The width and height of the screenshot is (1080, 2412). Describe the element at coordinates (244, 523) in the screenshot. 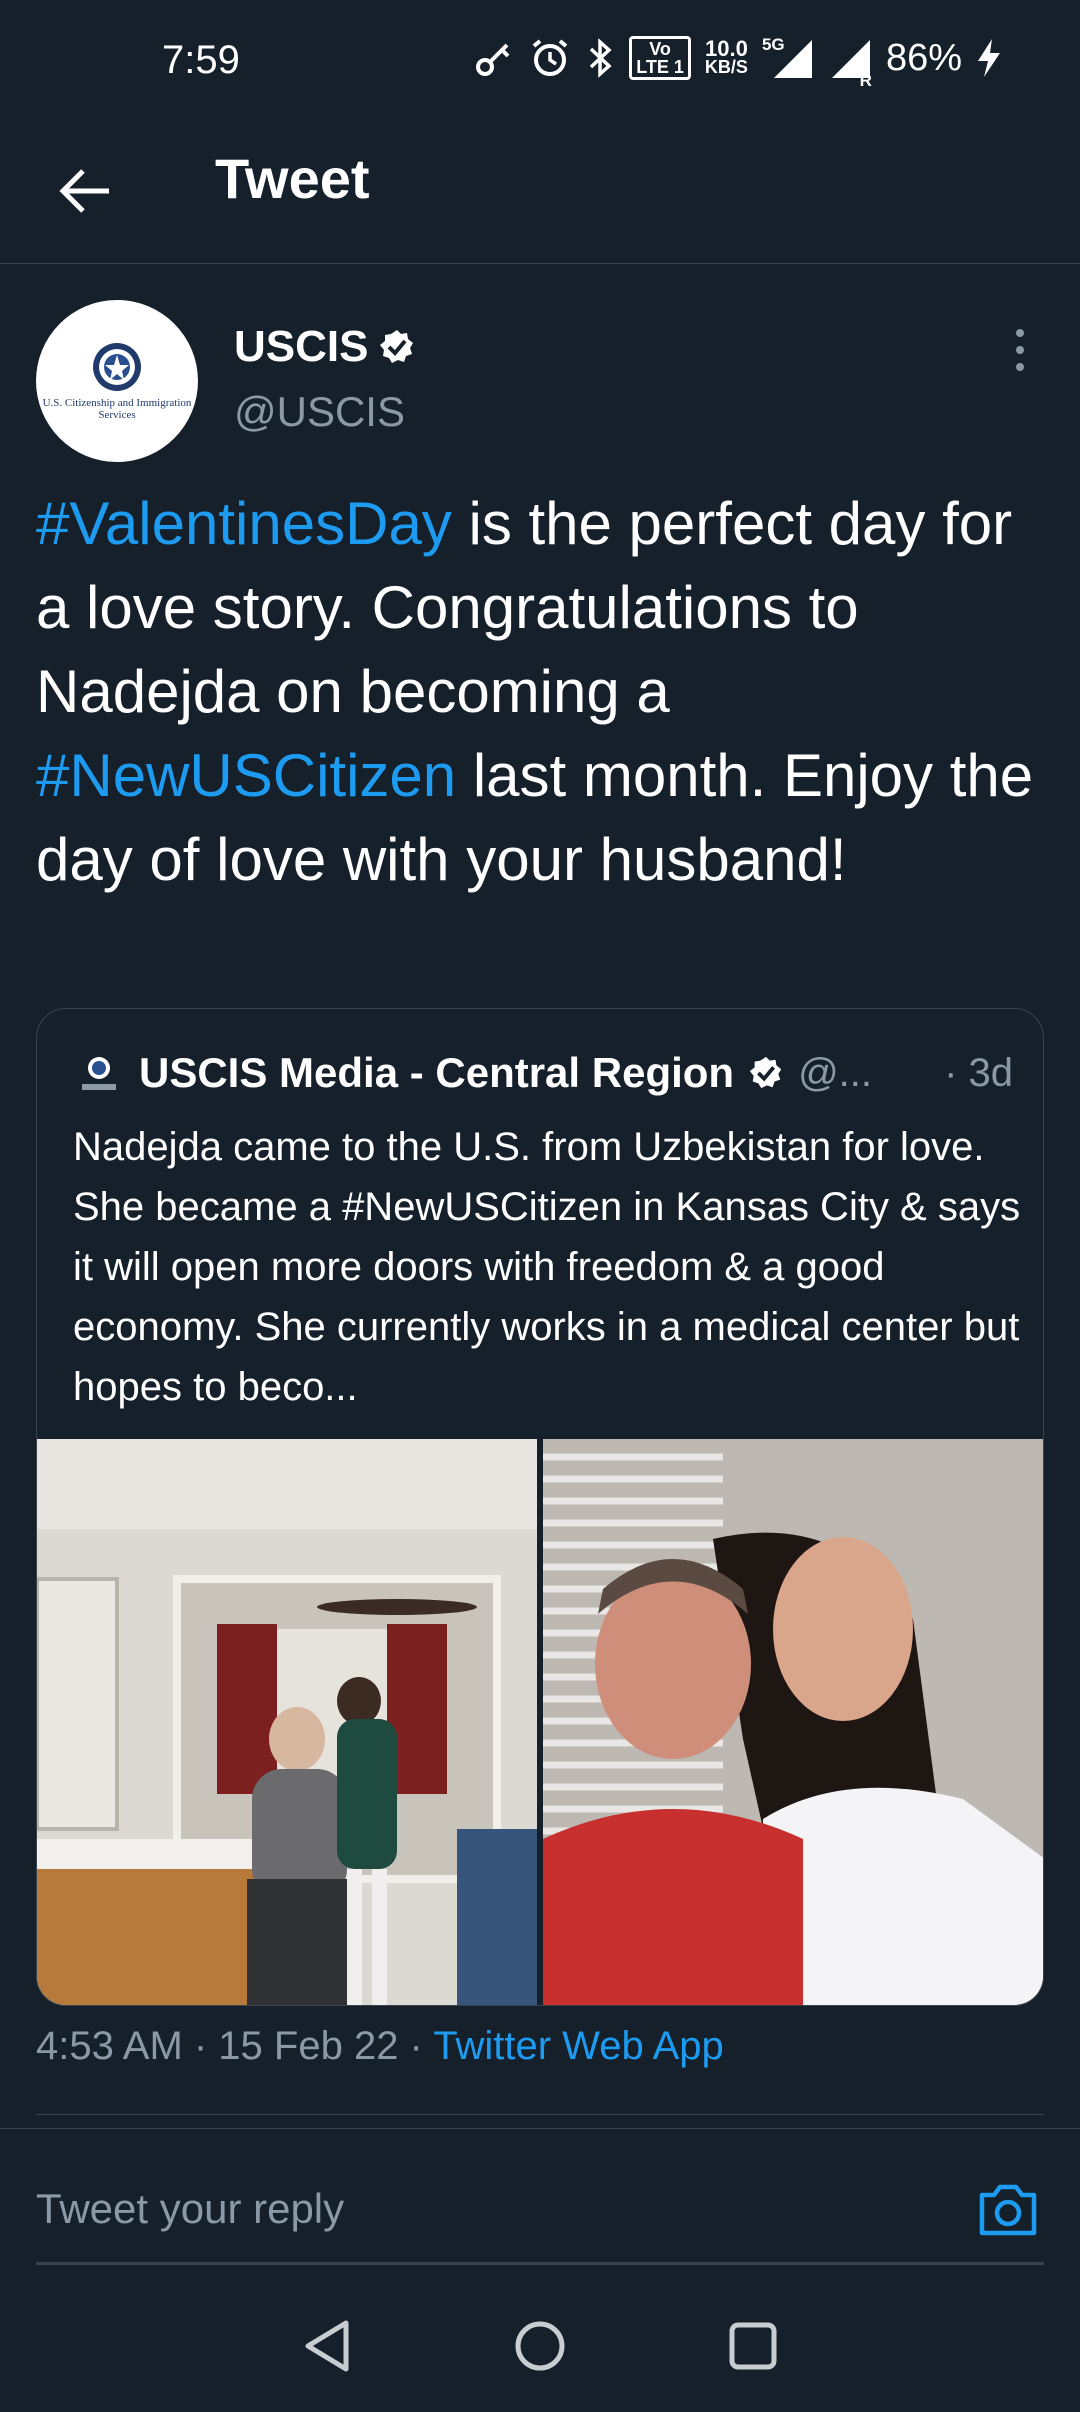

I see `hashtag-valentinesday: #ValentinesDay` at that location.